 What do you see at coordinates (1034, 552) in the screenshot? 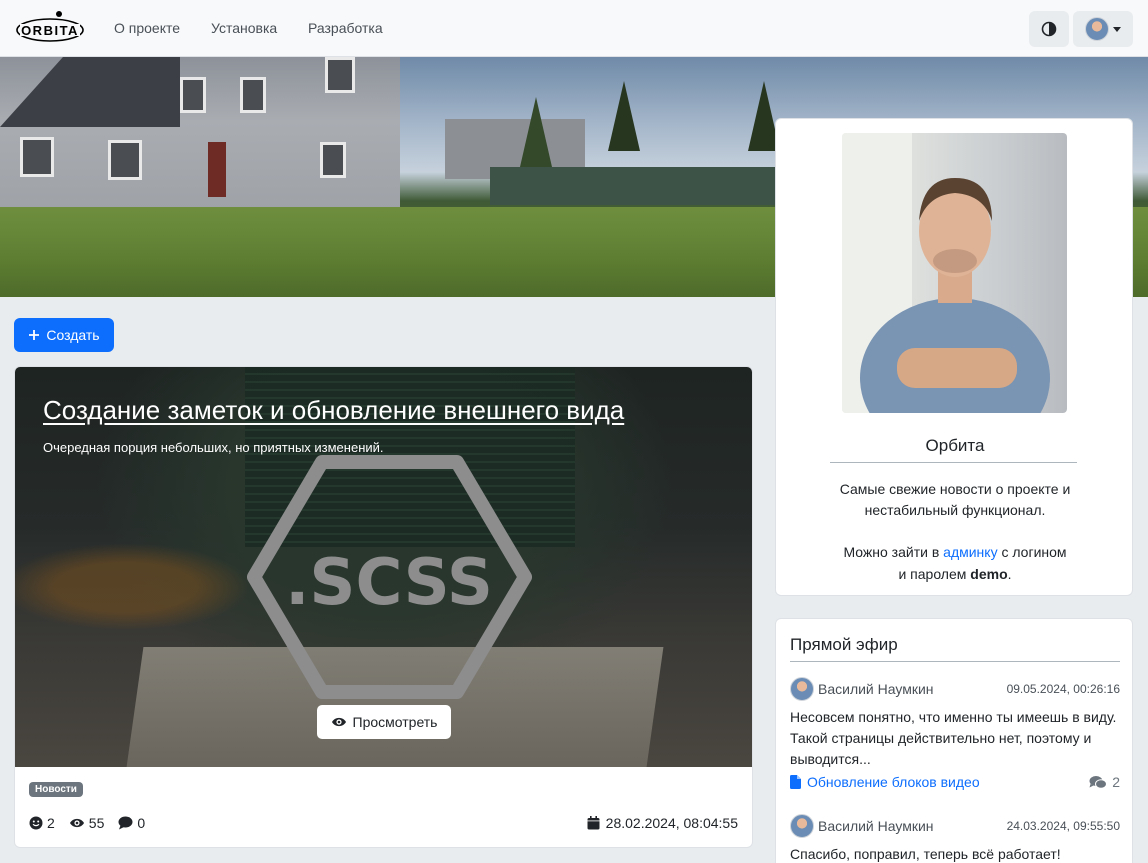
I see `login-text-mid: с логином` at bounding box center [1034, 552].